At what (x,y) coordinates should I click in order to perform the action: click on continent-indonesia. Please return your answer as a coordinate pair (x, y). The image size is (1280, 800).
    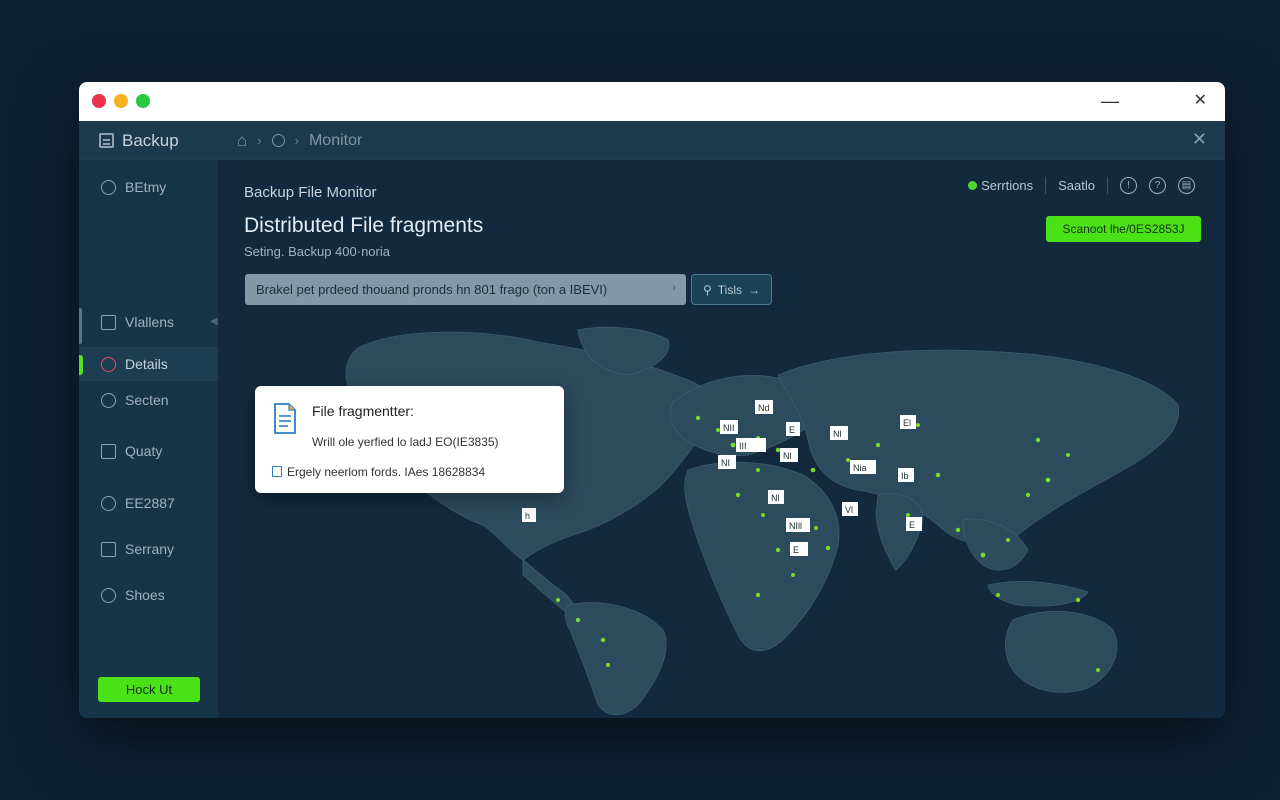
    Looking at the image, I should click on (1038, 594).